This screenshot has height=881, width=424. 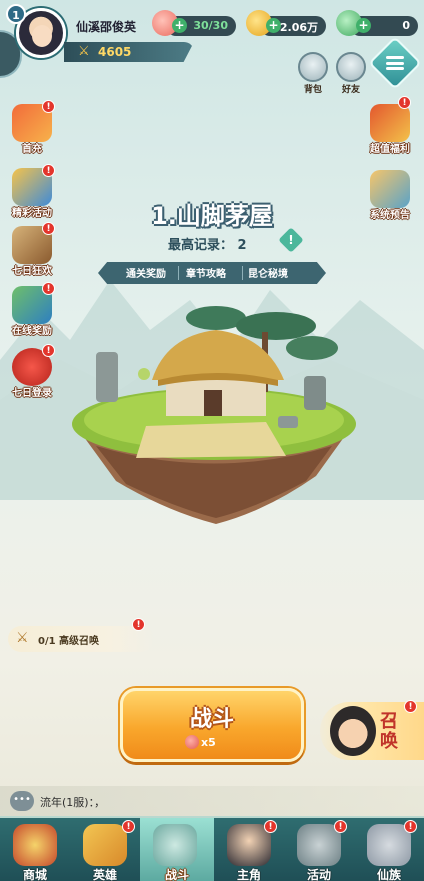 I want to click on combat-power-value: 4605, so click(x=115, y=52).